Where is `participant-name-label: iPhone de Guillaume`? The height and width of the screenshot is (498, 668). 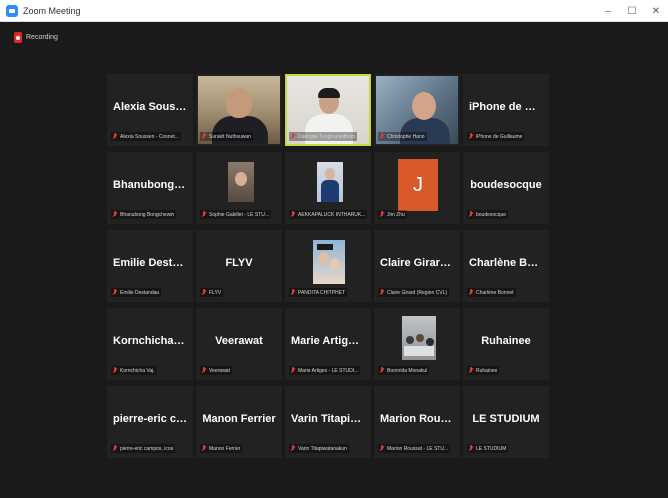
participant-name-label: iPhone de Guillaume is located at coordinates (499, 136).